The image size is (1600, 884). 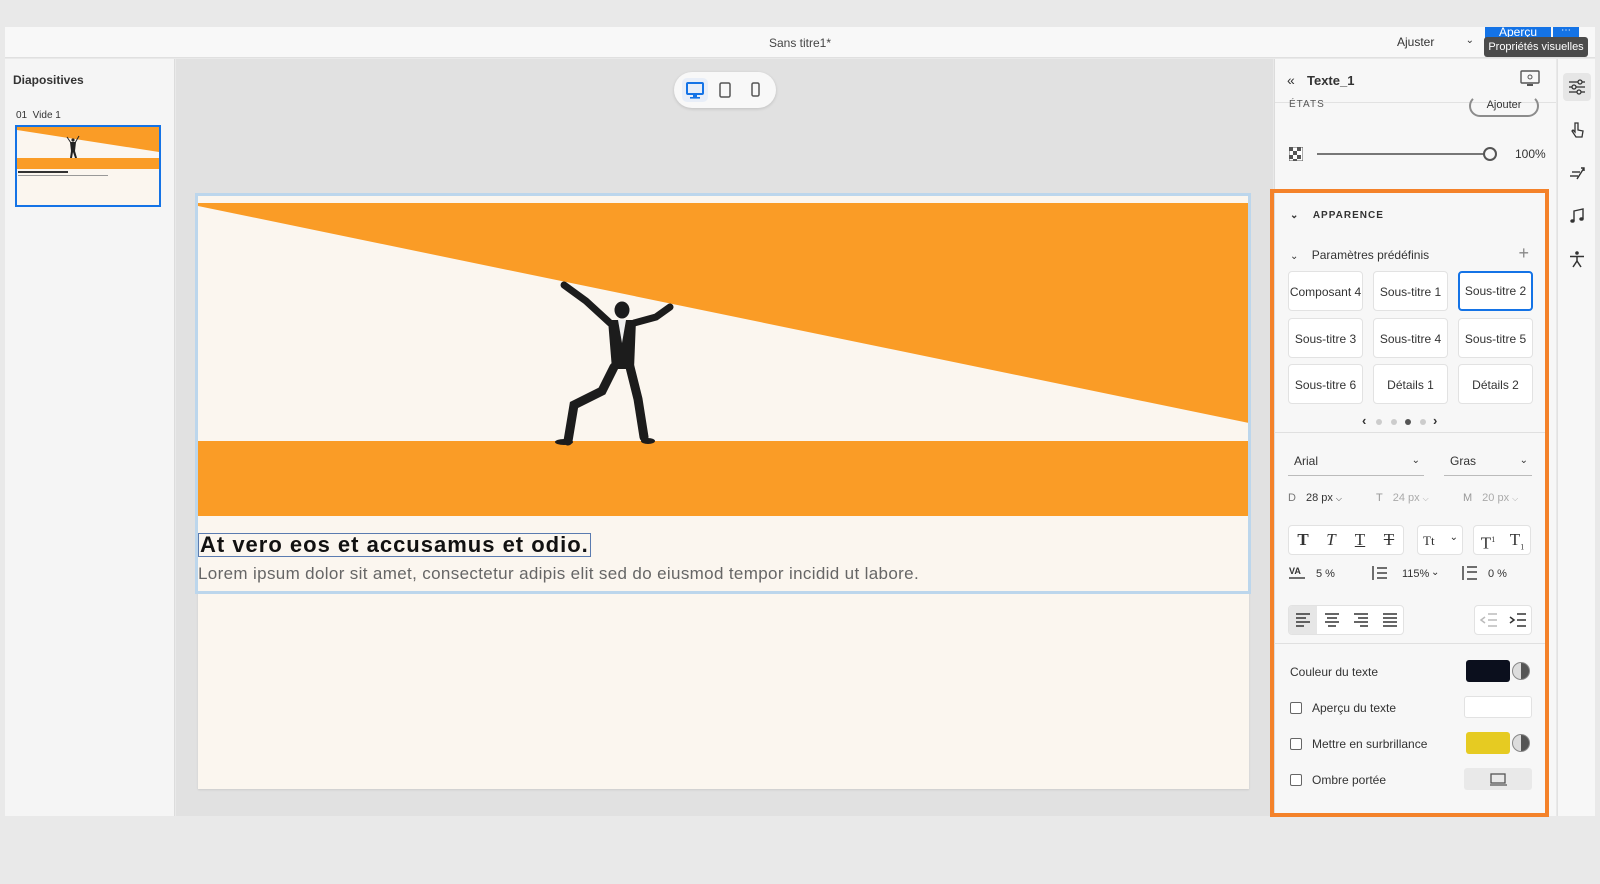 What do you see at coordinates (1303, 620) in the screenshot?
I see `align-left-icon` at bounding box center [1303, 620].